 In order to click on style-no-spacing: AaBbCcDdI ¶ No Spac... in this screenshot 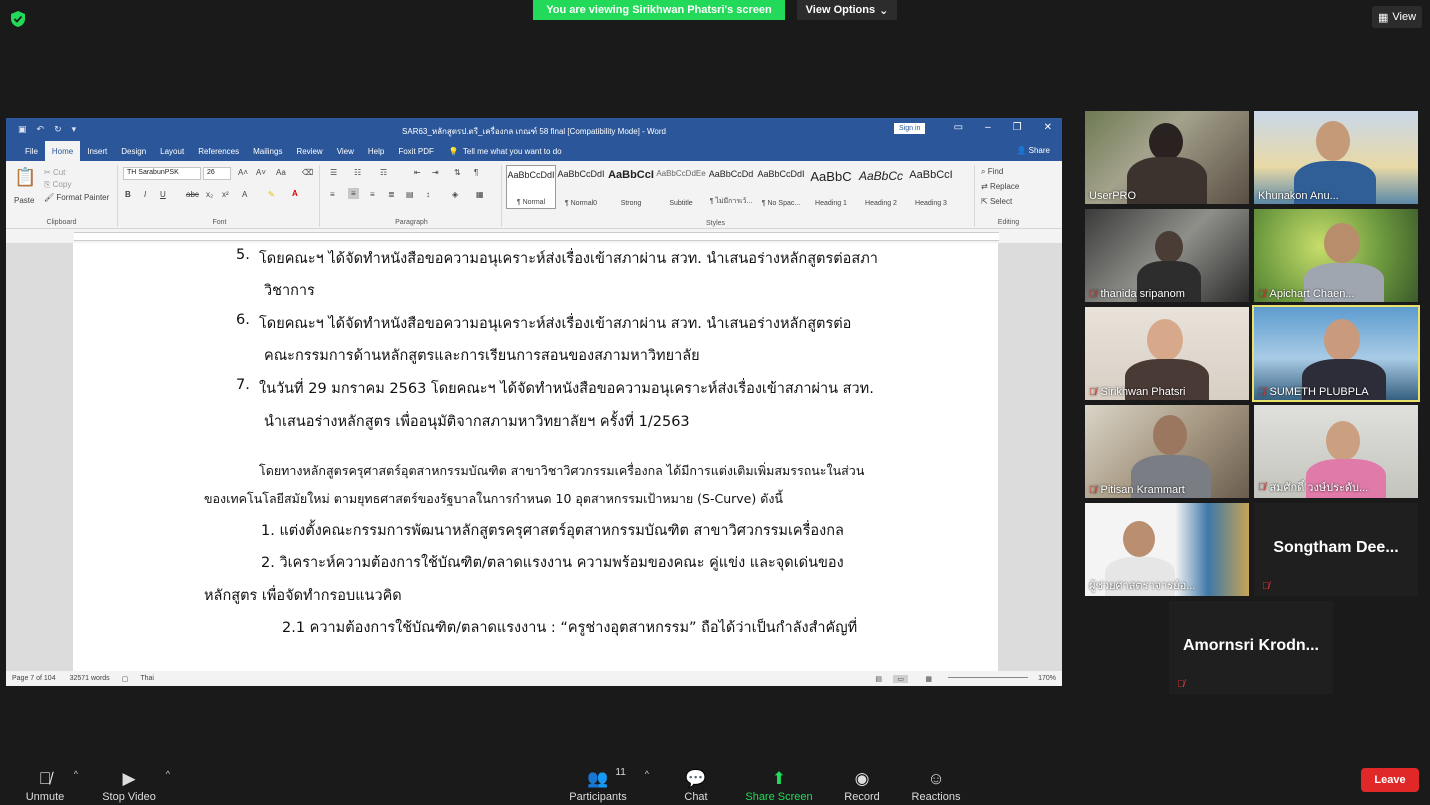, I will do `click(781, 187)`.